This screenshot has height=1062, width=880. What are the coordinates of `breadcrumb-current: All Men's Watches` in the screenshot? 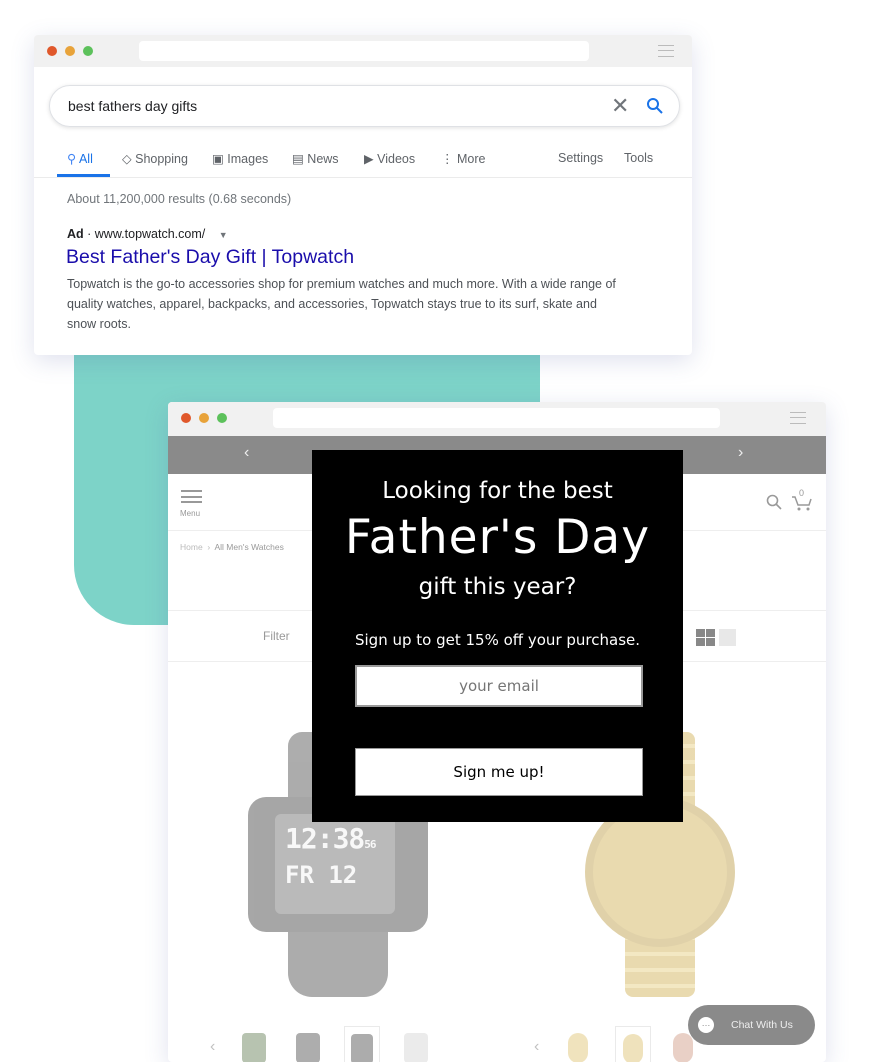 It's located at (249, 547).